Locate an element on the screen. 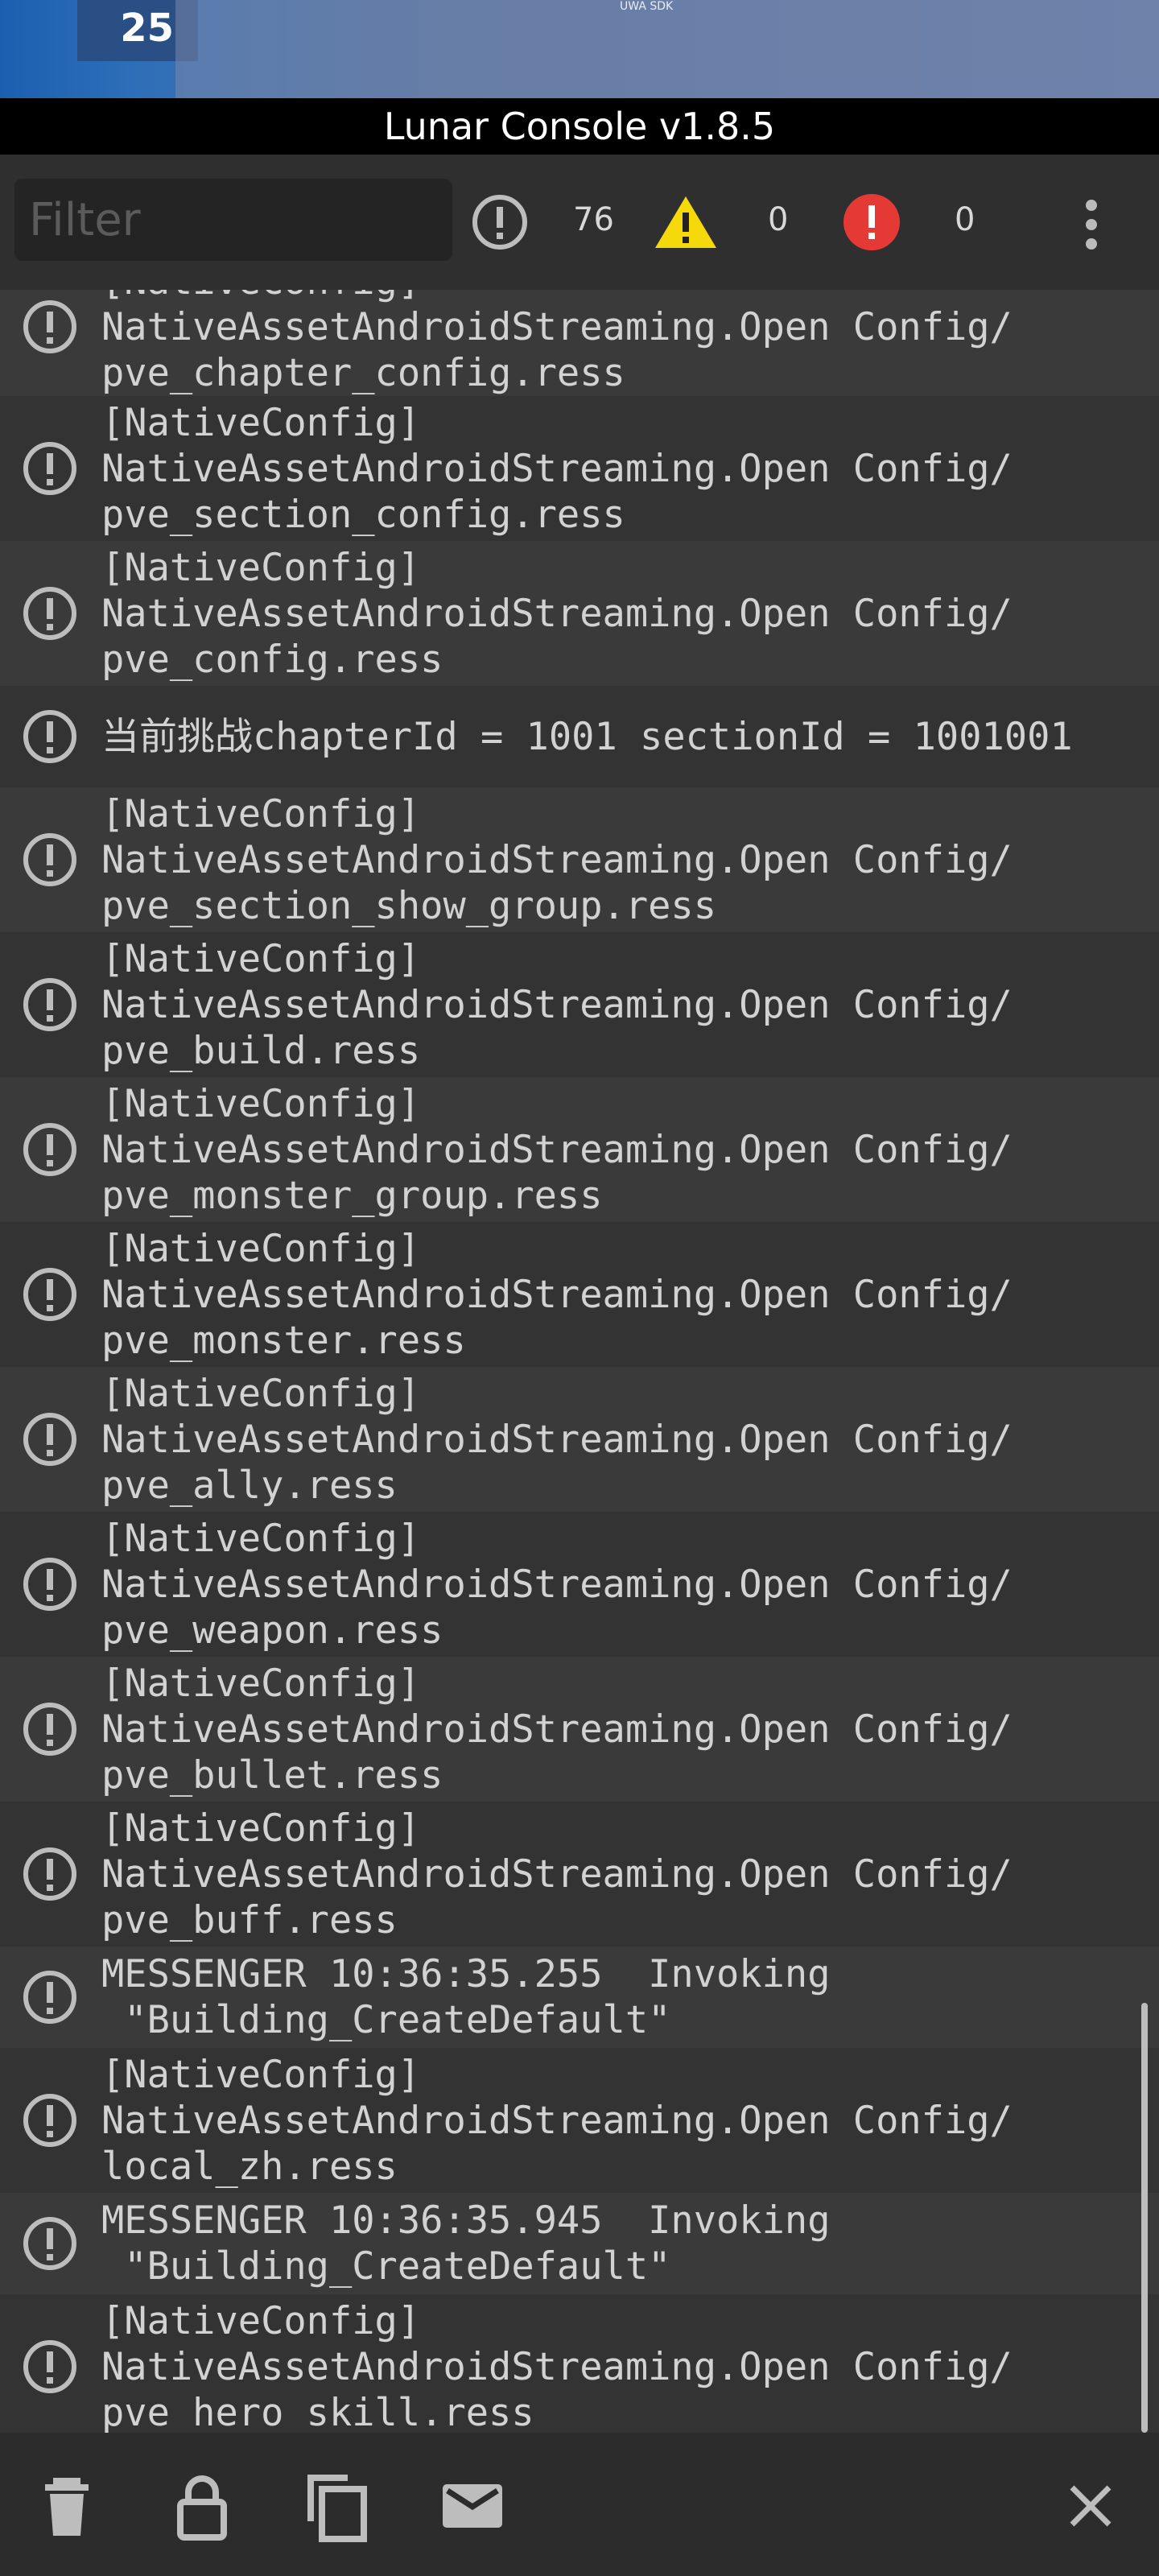 This screenshot has width=1159, height=2576. game-top-strip: 25 UWA SDK is located at coordinates (579, 49).